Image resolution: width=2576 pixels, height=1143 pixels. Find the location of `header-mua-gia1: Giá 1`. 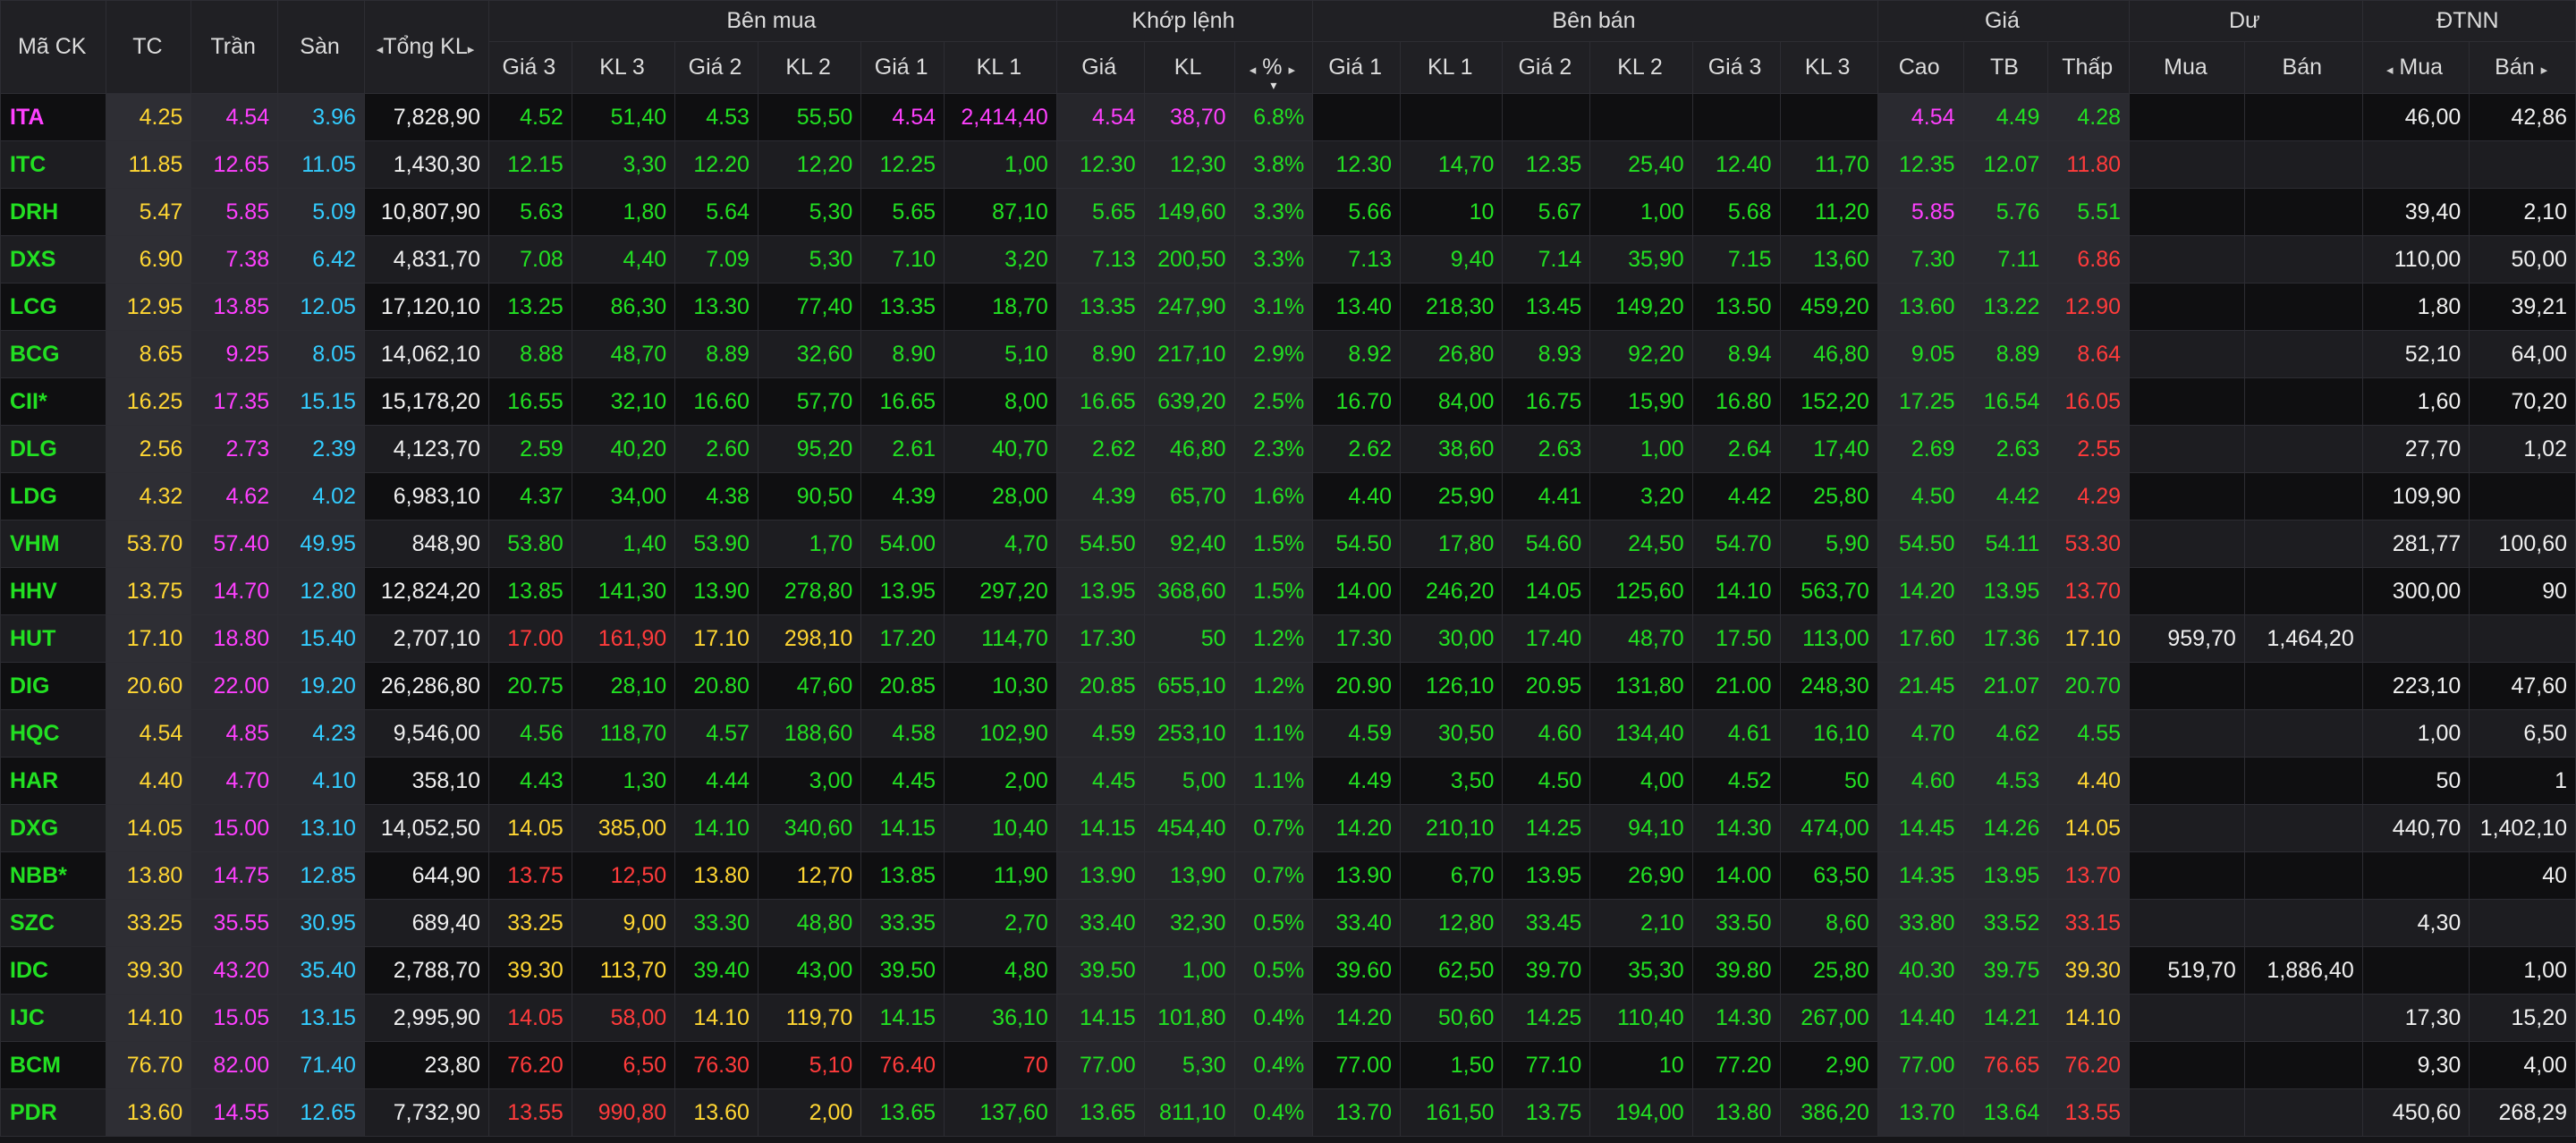

header-mua-gia1: Giá 1 is located at coordinates (902, 68).